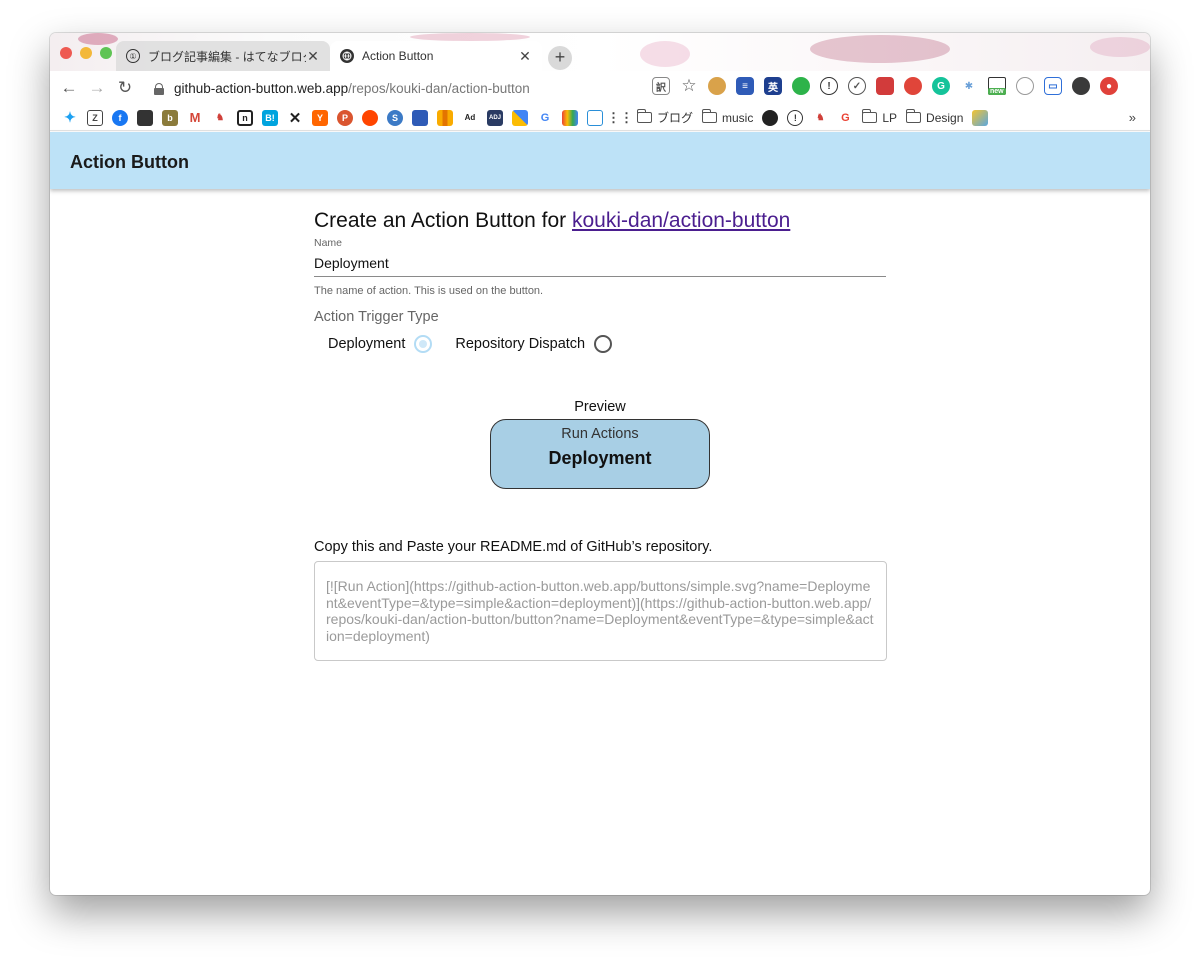 This screenshot has height=961, width=1200. Describe the element at coordinates (366, 344) in the screenshot. I see `radio-label-deployment: Deployment` at that location.